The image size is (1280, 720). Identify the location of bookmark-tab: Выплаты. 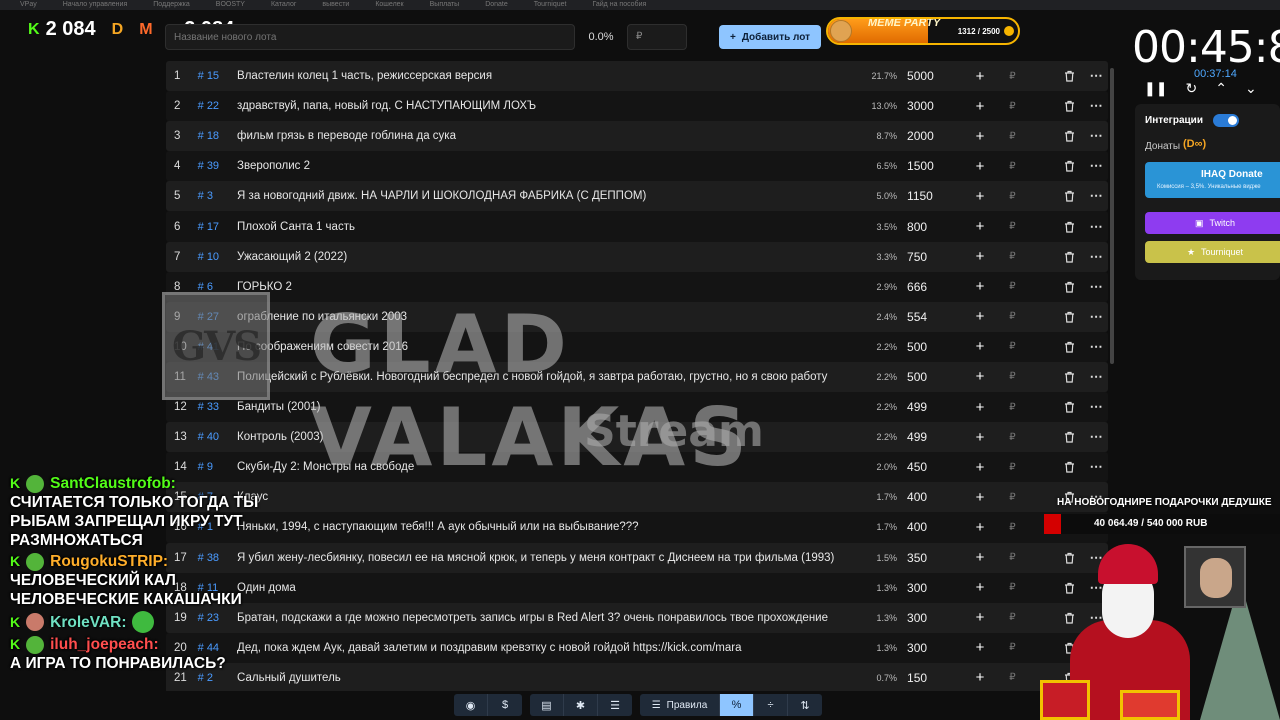
(445, 5).